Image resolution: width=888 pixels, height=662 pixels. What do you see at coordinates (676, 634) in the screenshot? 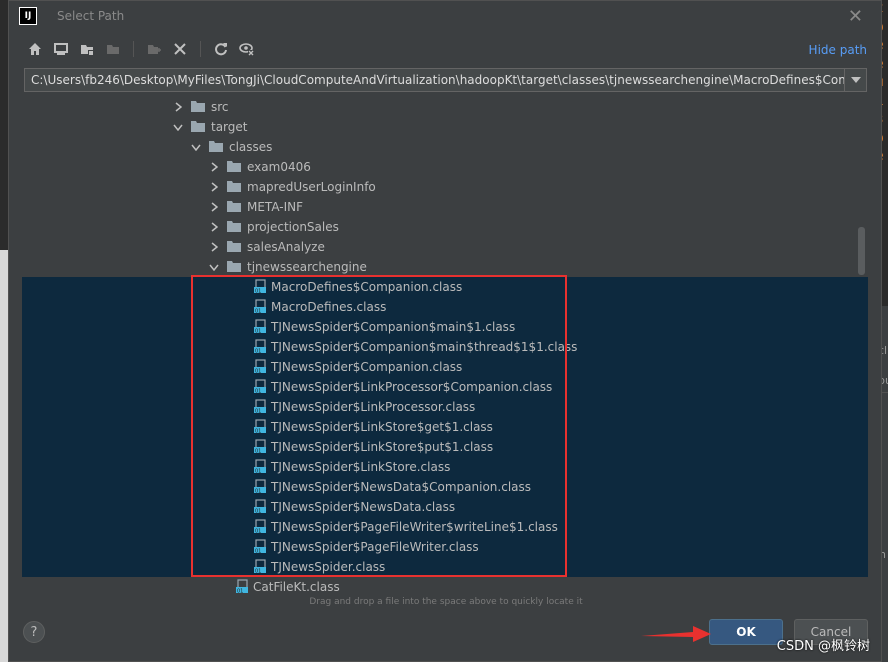
I see `annotation-arrow-icon` at bounding box center [676, 634].